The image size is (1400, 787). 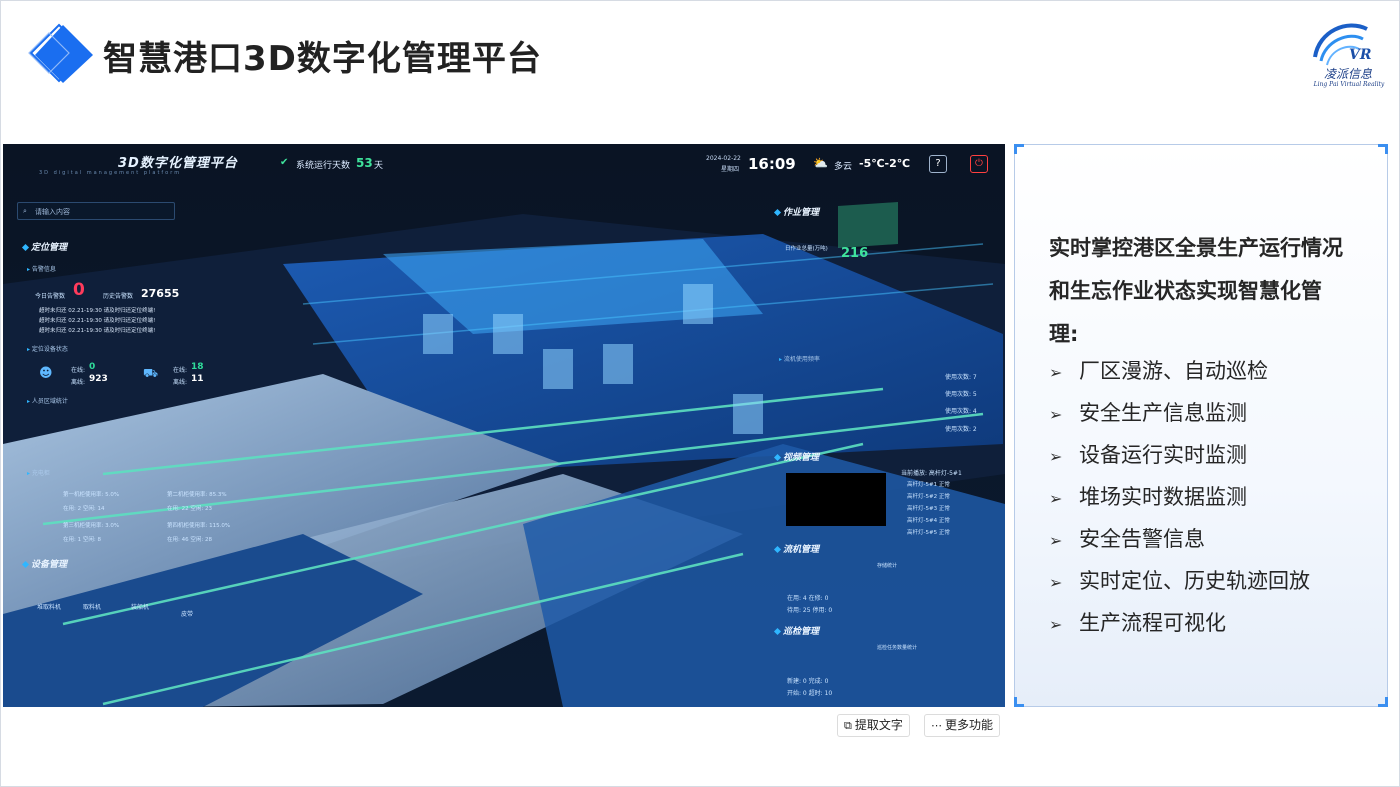 What do you see at coordinates (1179, 455) in the screenshot?
I see `feature-item: ➢ 设备运行实时监测` at bounding box center [1179, 455].